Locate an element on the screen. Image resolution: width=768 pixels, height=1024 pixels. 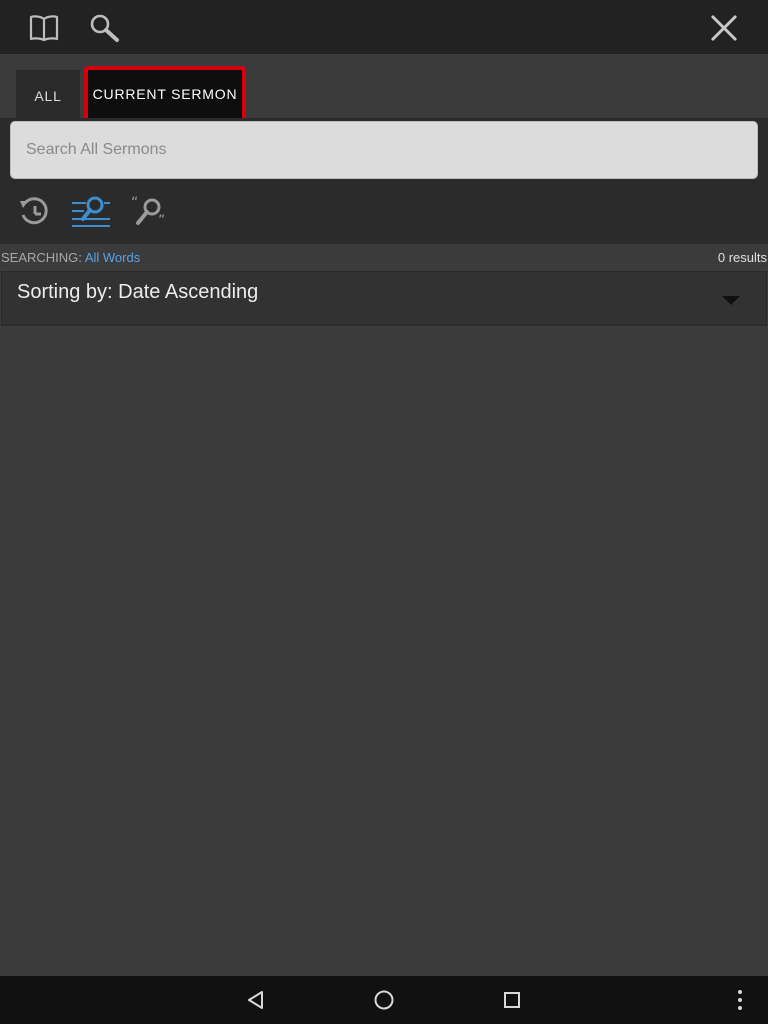
back-icon is located at coordinates (255, 1000).